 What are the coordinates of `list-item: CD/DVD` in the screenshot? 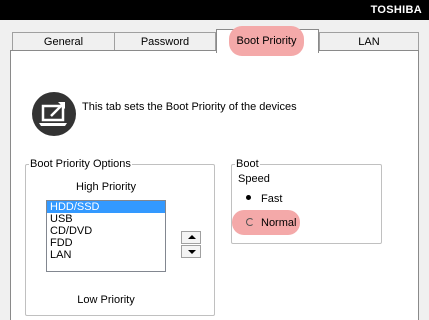 It's located at (106, 231).